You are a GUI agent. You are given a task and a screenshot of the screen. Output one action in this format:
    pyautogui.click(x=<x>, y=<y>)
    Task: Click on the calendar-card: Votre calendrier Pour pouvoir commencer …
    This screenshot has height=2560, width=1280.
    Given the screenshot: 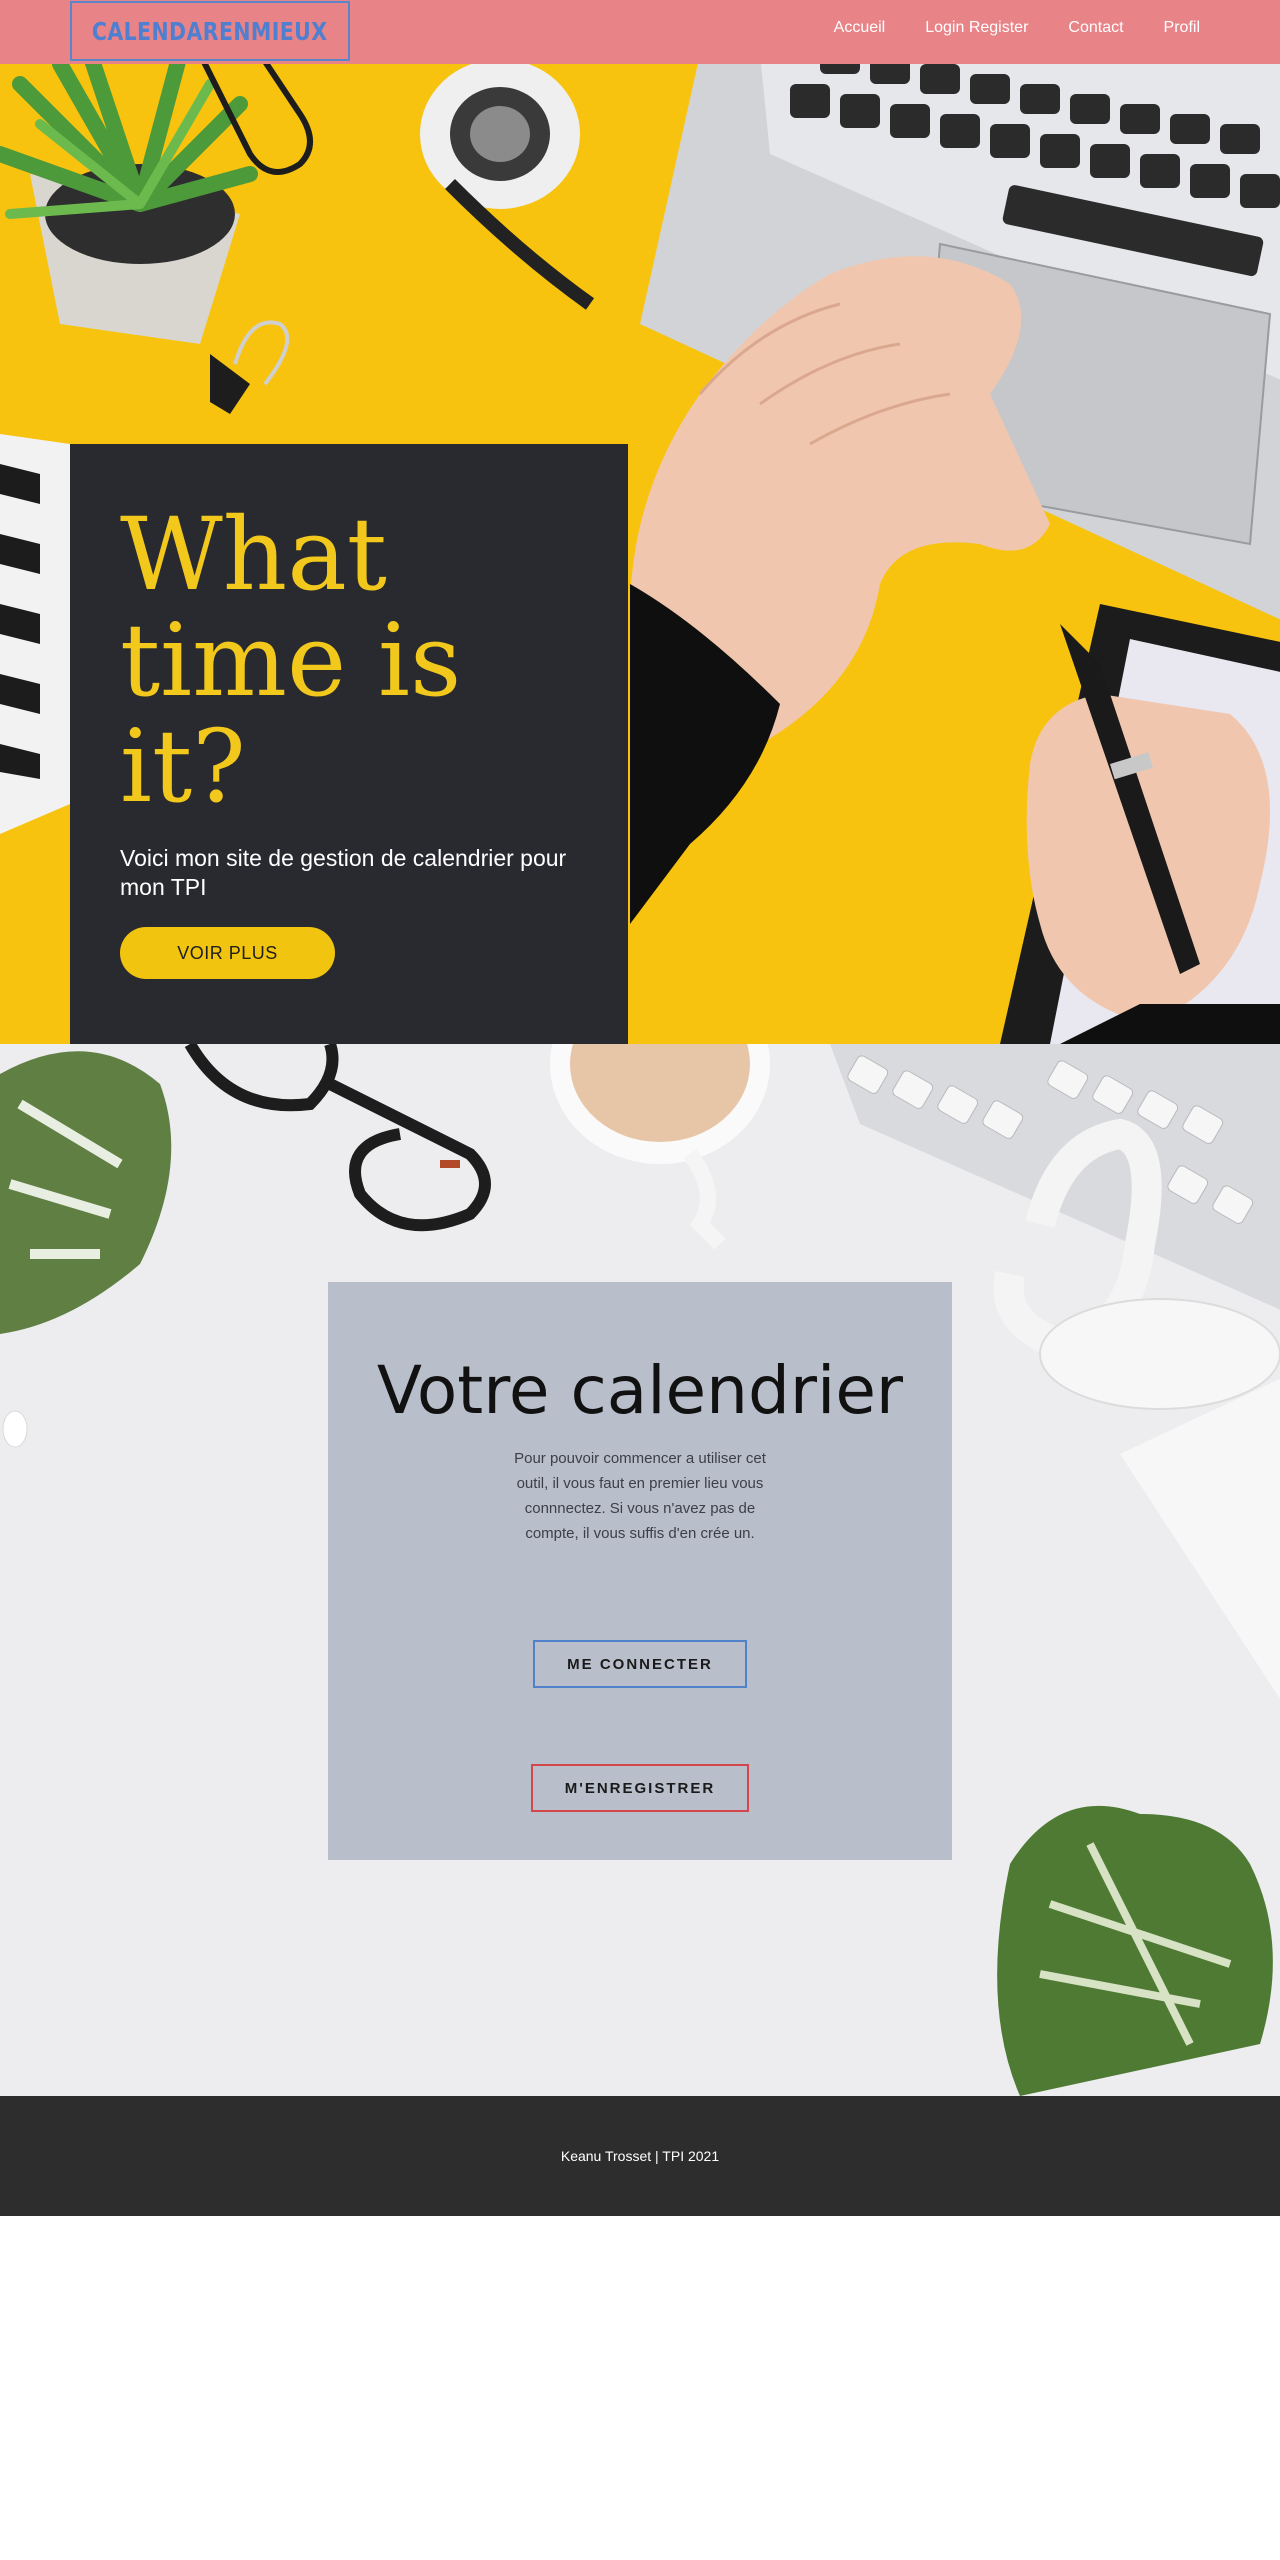 What is the action you would take?
    pyautogui.click(x=640, y=1571)
    